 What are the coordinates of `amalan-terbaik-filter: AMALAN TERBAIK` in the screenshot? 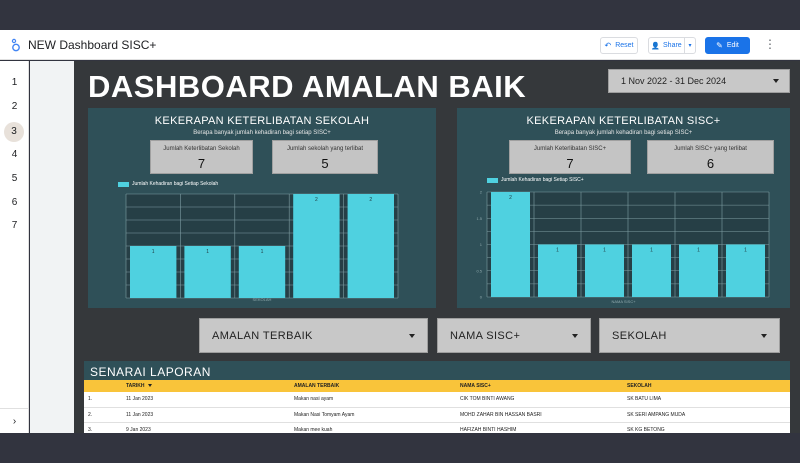 It's located at (313, 335).